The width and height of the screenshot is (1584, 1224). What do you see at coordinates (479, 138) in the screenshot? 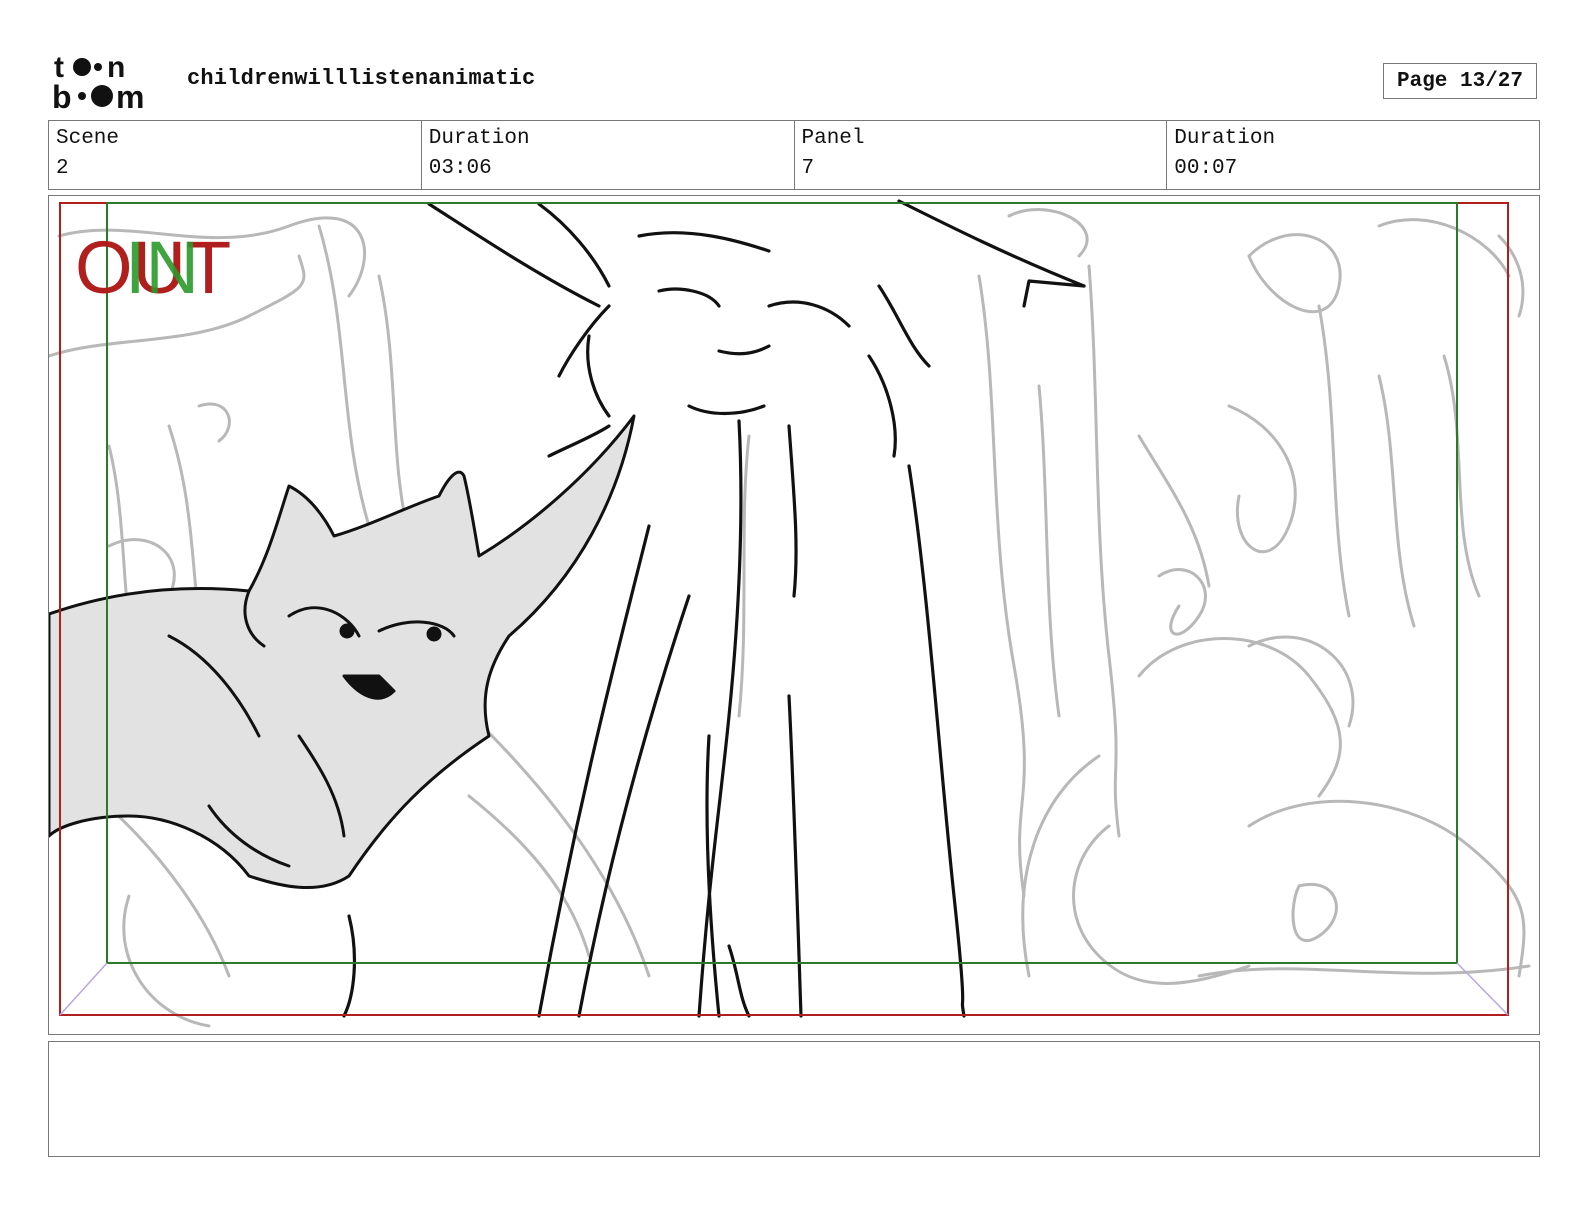
I see `scene-duration-label: Duration` at bounding box center [479, 138].